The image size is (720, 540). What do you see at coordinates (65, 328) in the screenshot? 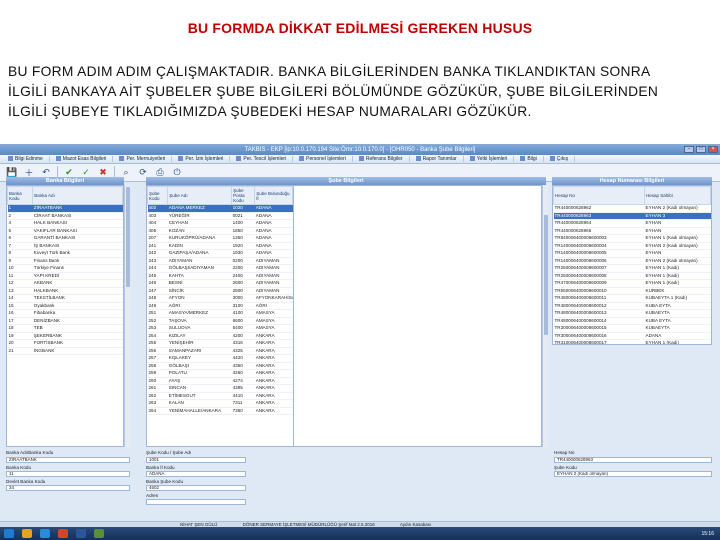
I see `table-row: 18 TEB` at bounding box center [65, 328].